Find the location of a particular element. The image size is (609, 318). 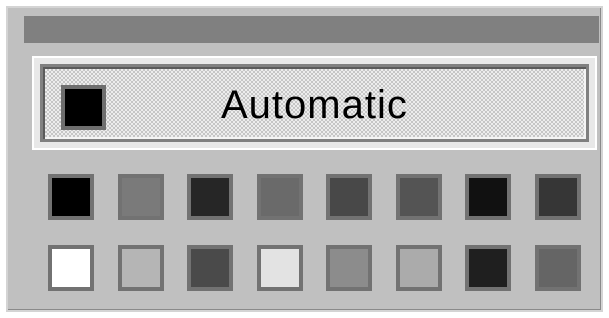

color-swatch-black is located at coordinates (71, 197).